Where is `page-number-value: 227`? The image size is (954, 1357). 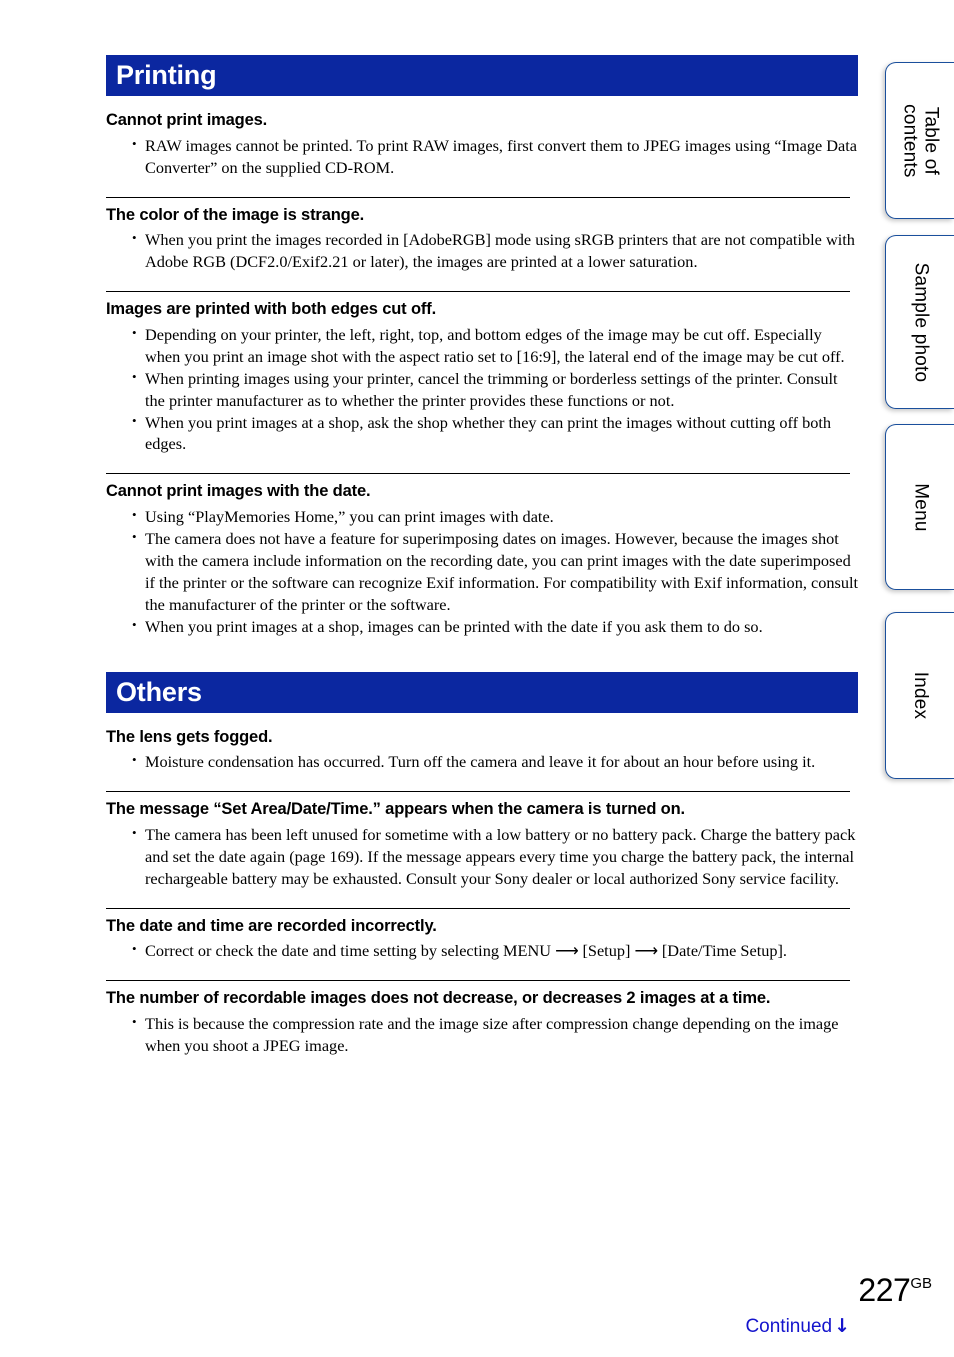
page-number-value: 227 is located at coordinates (884, 1290).